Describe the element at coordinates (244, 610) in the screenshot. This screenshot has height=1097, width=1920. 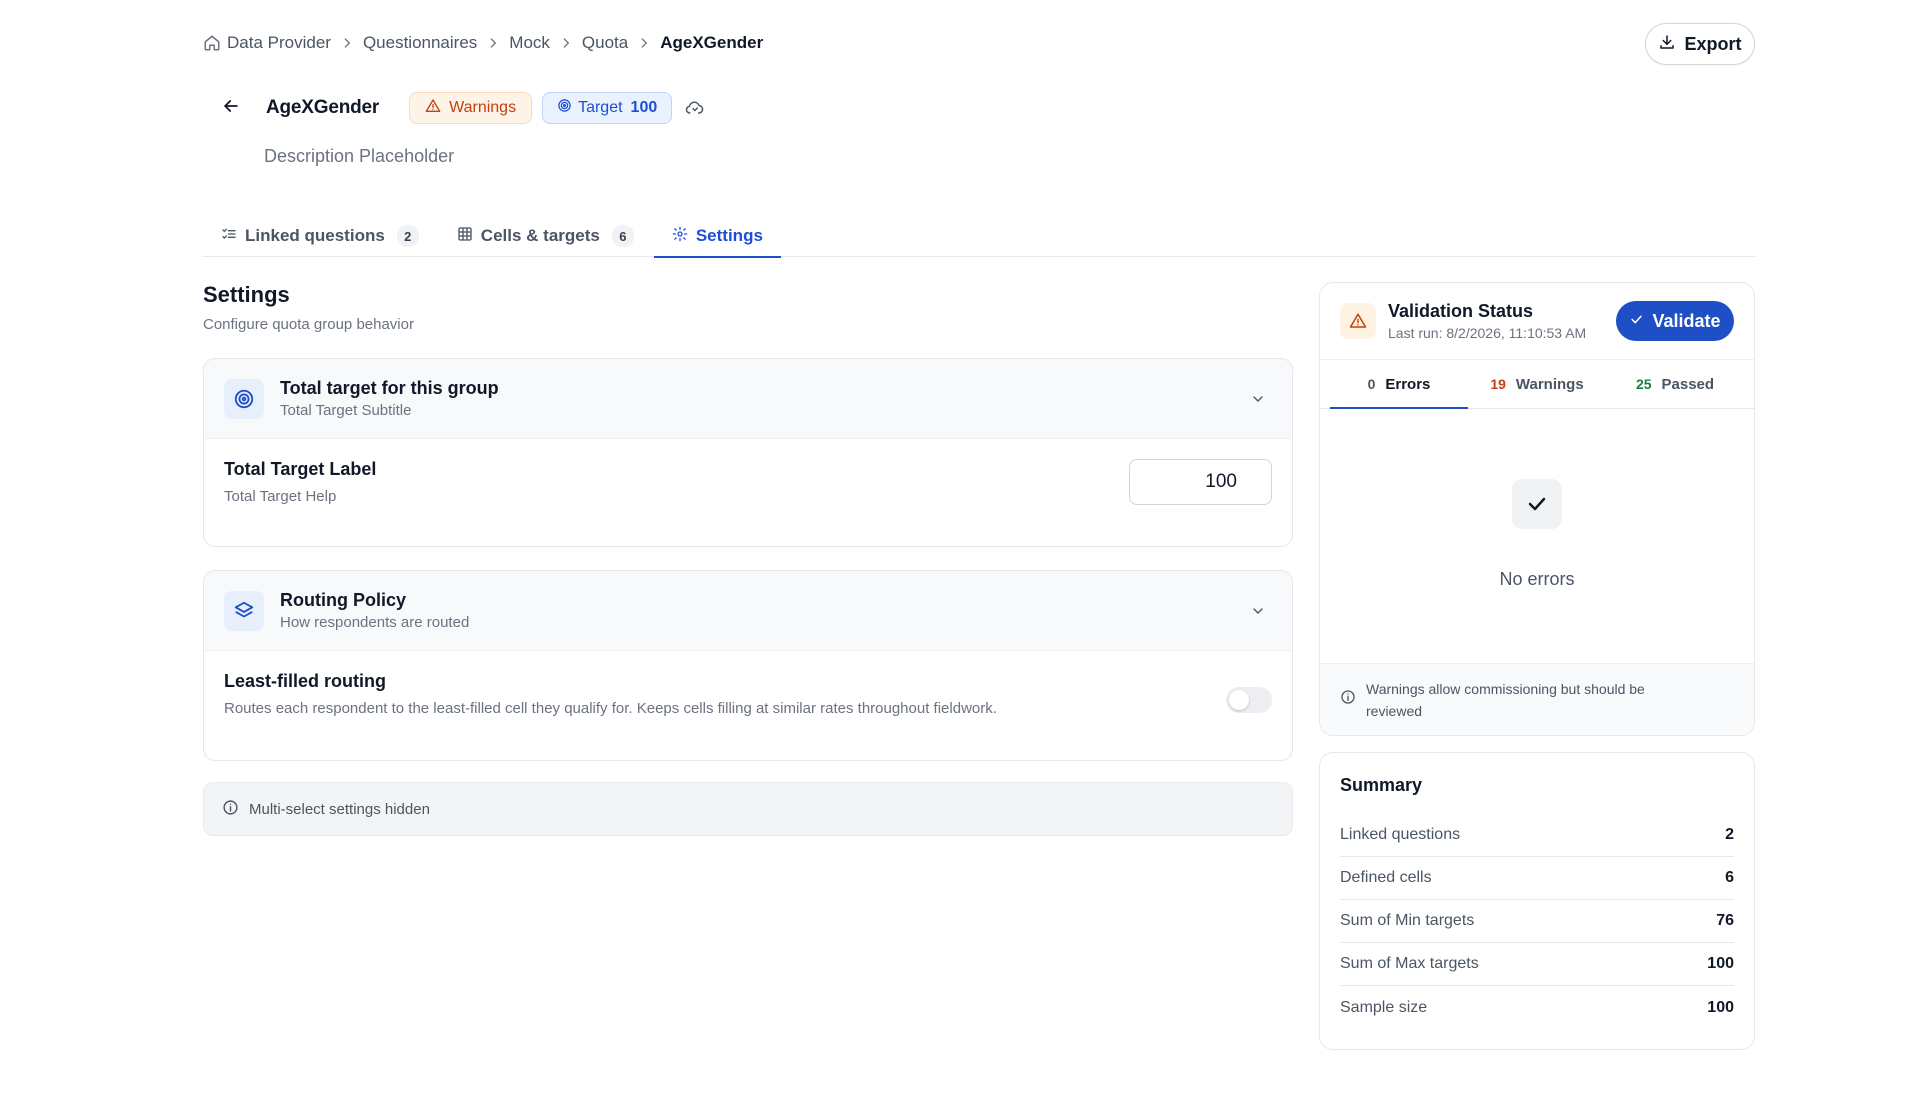
I see `layers-icon` at that location.